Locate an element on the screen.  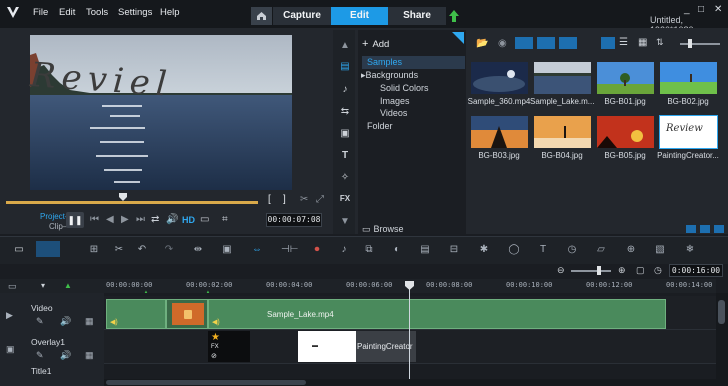
tools-icon: ✂ is located at coordinates (119, 250).